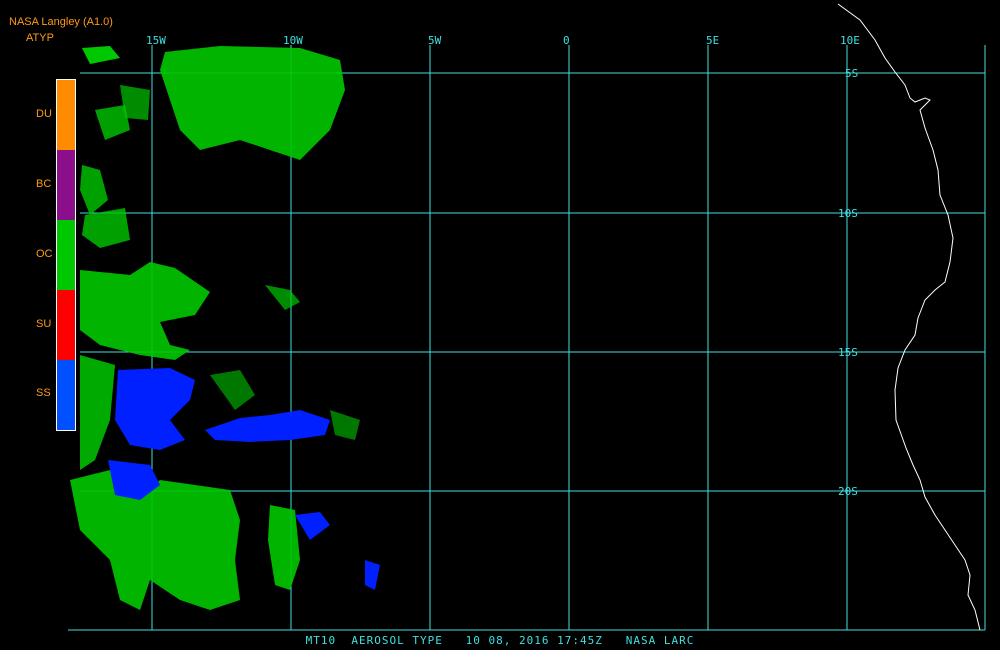  What do you see at coordinates (435, 40) in the screenshot?
I see `lon-label: 5W` at bounding box center [435, 40].